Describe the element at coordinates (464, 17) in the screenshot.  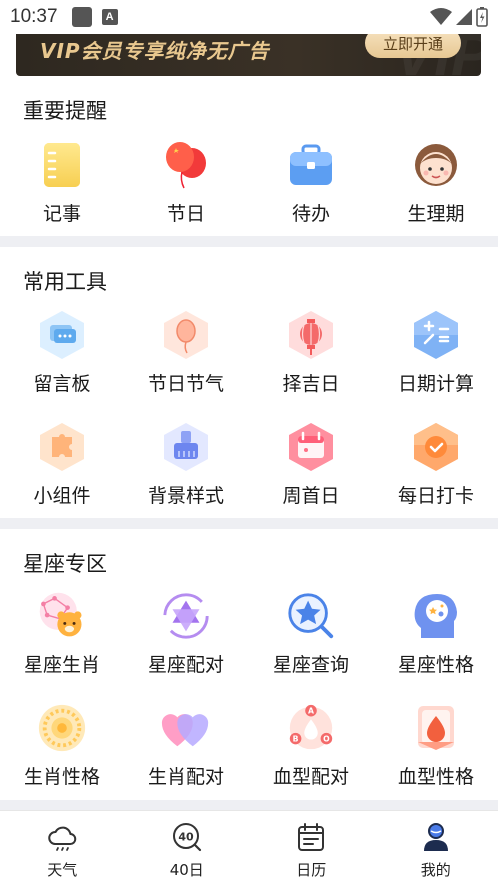
I see `signal-icon` at that location.